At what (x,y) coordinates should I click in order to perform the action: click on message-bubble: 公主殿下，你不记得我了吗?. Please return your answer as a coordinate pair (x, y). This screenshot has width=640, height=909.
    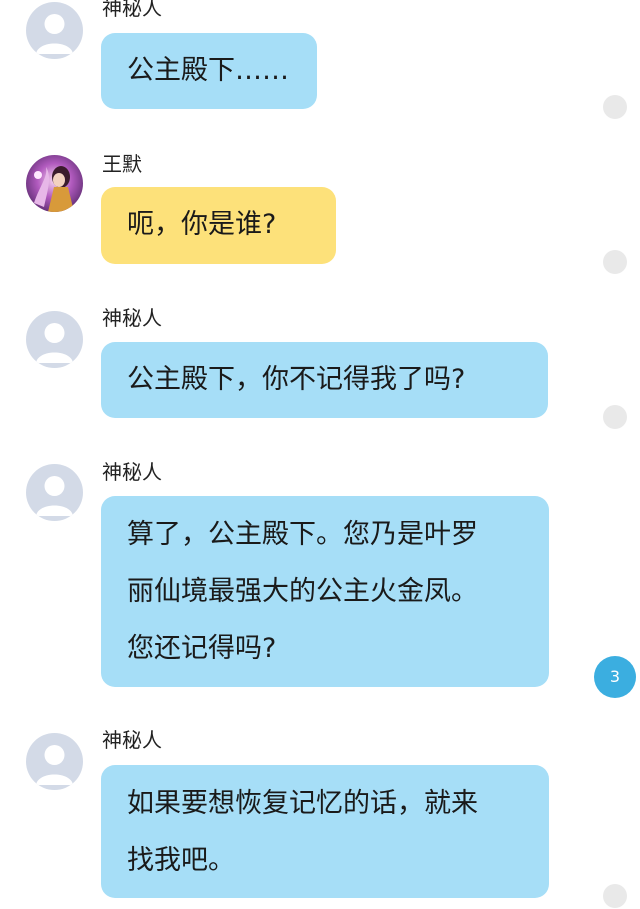
    Looking at the image, I should click on (324, 380).